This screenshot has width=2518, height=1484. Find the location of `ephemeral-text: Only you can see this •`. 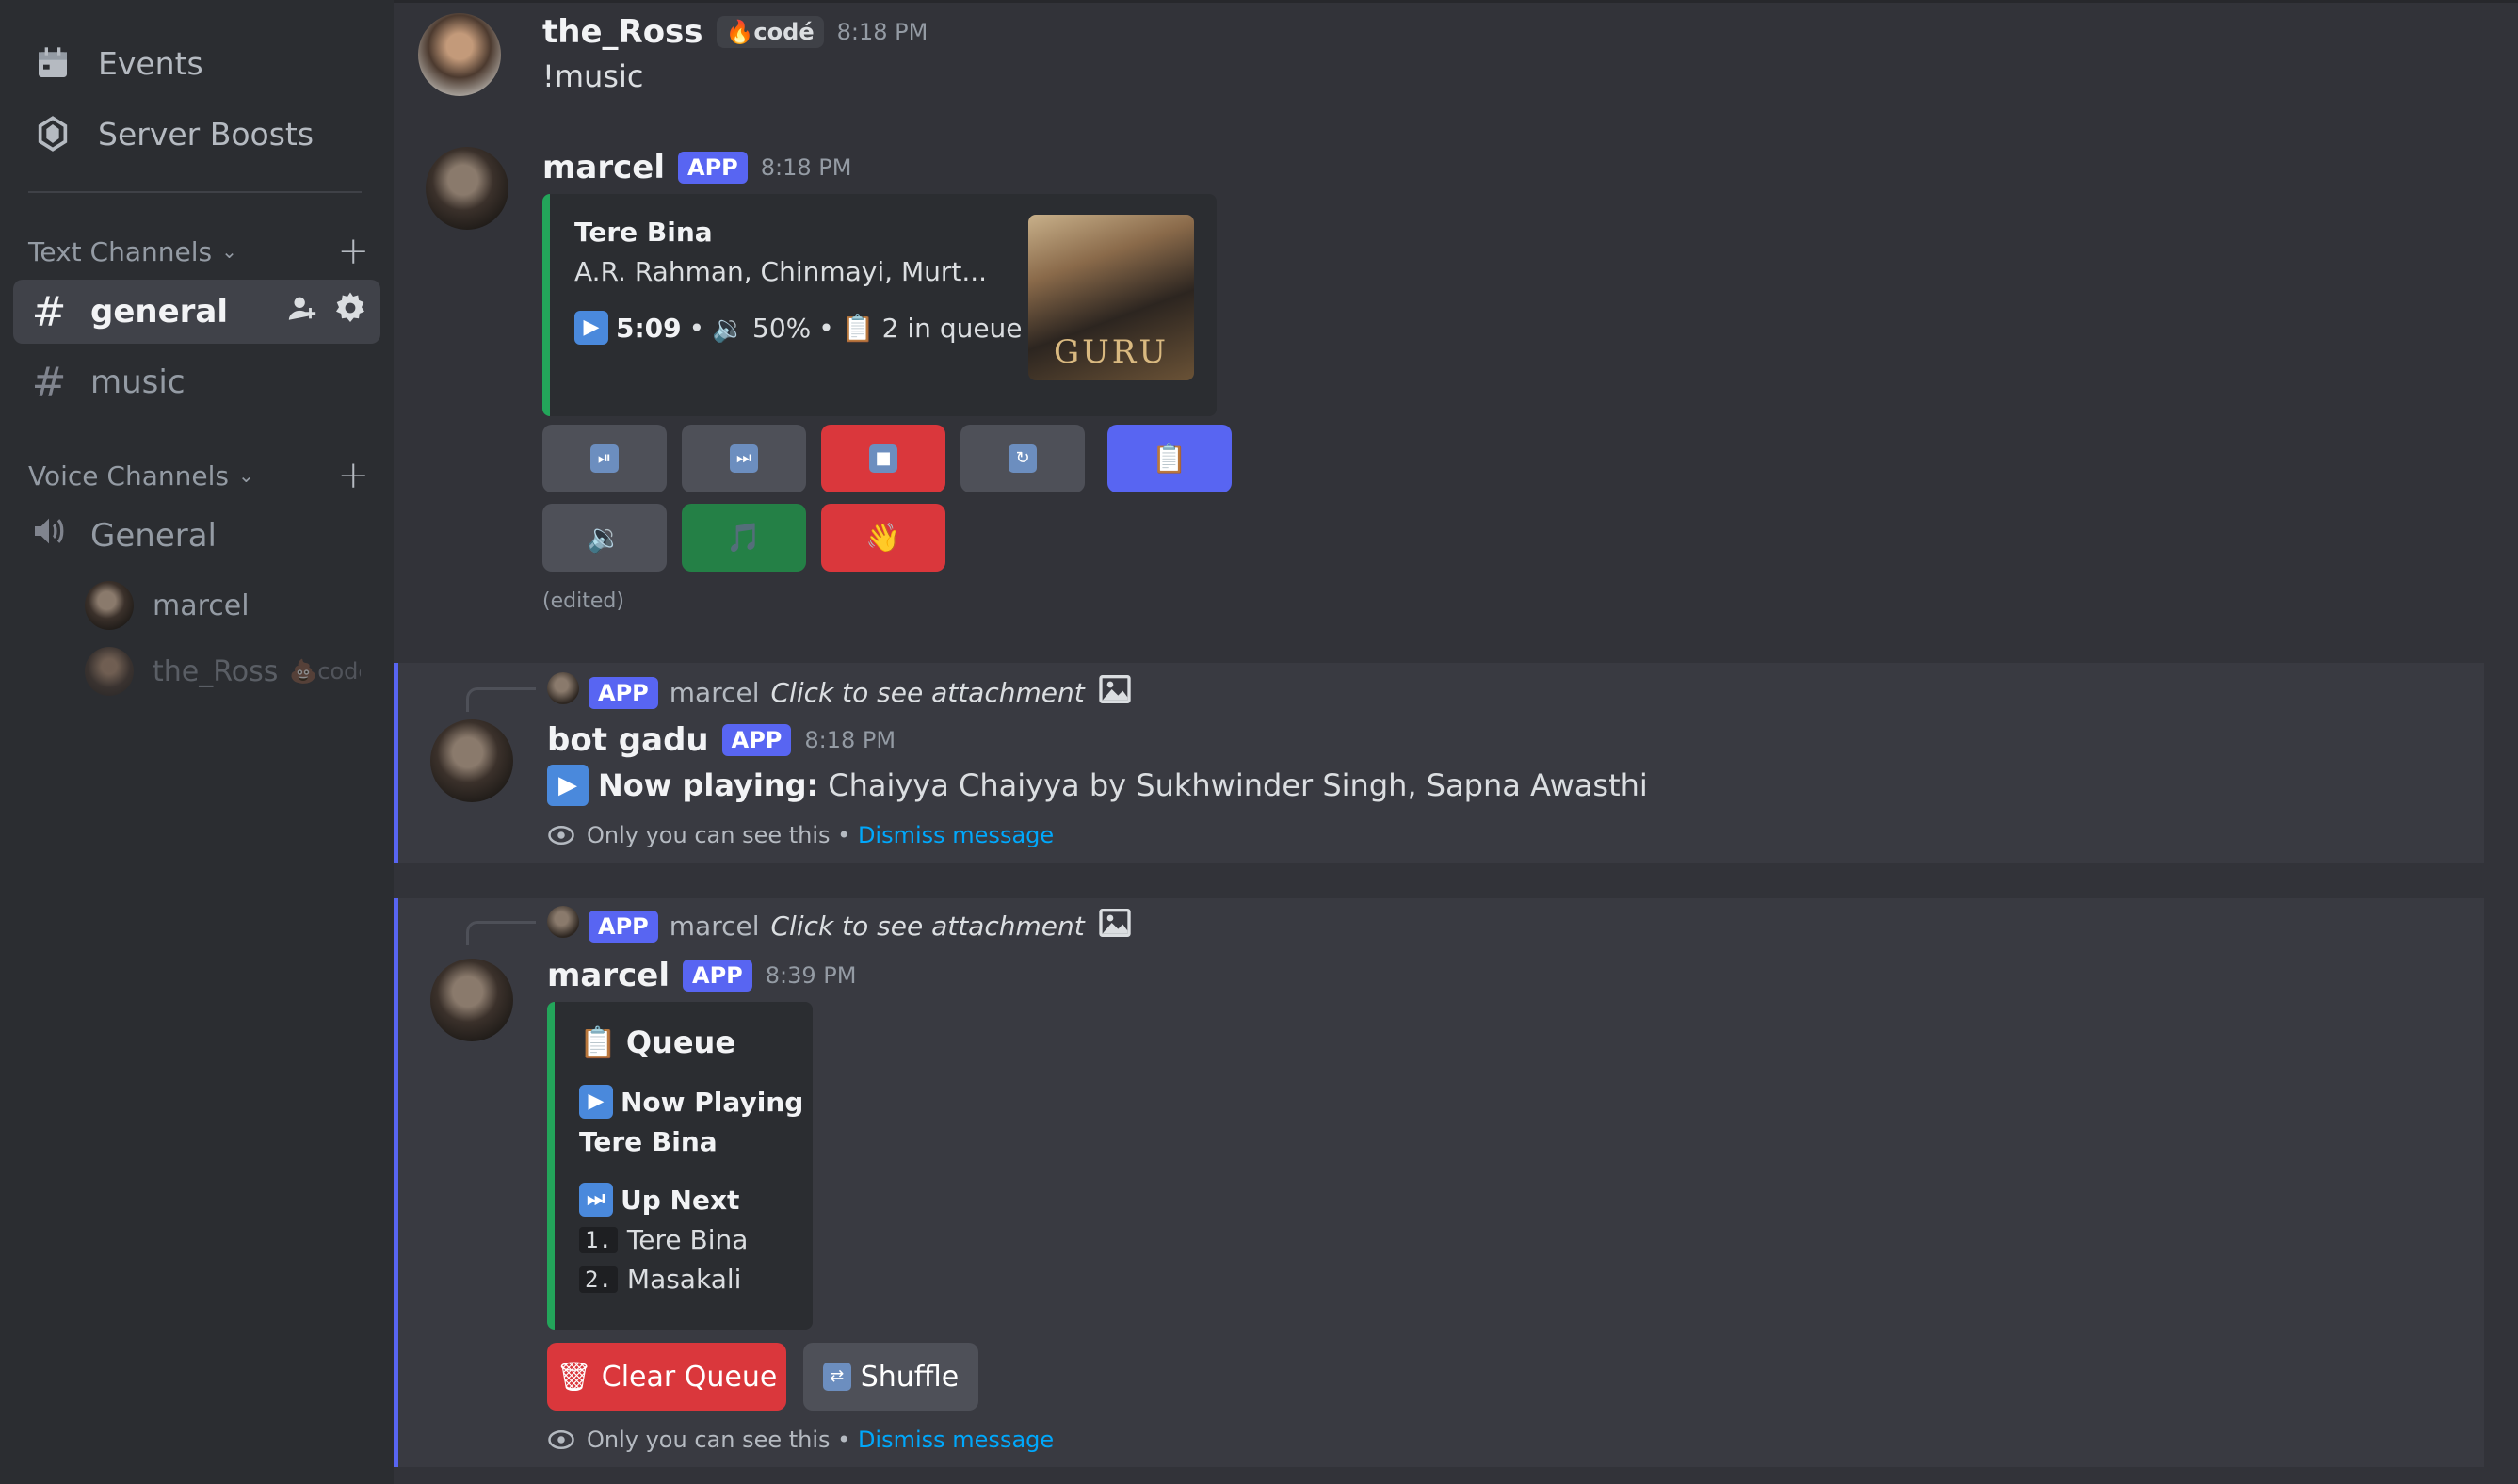

ephemeral-text: Only you can see this • is located at coordinates (719, 1440).